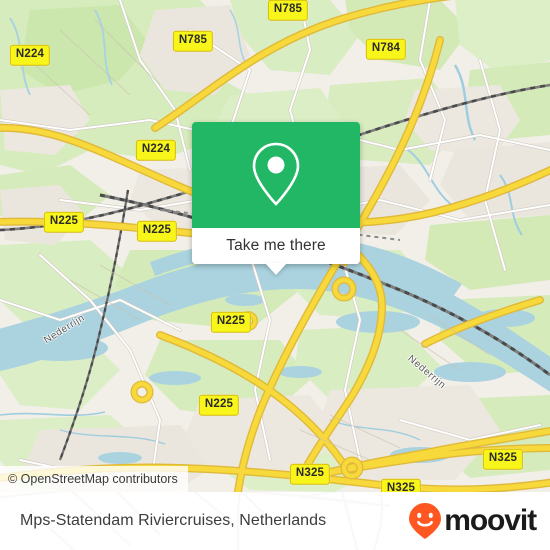 The width and height of the screenshot is (550, 550). I want to click on page-title: Mps-Statendam Riviercruises, Netherlands, so click(173, 520).